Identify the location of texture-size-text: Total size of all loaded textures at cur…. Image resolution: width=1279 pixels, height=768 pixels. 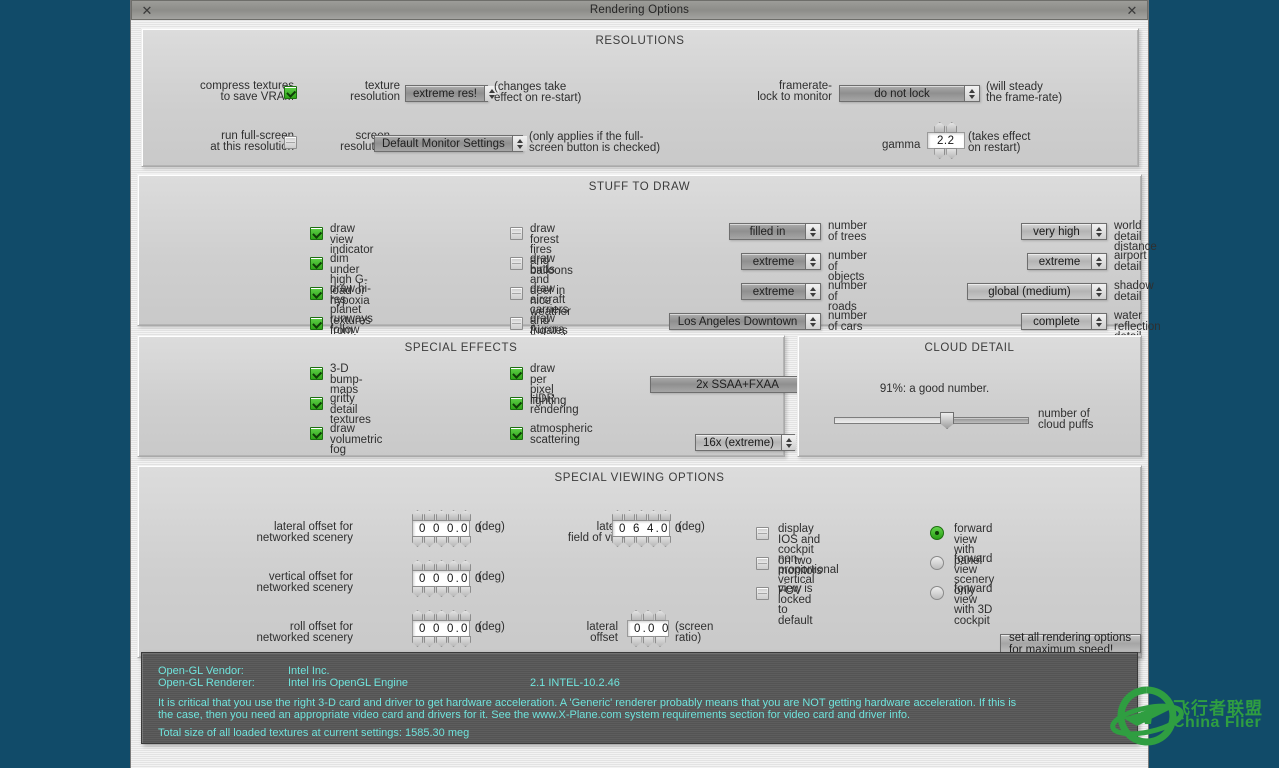
(314, 733).